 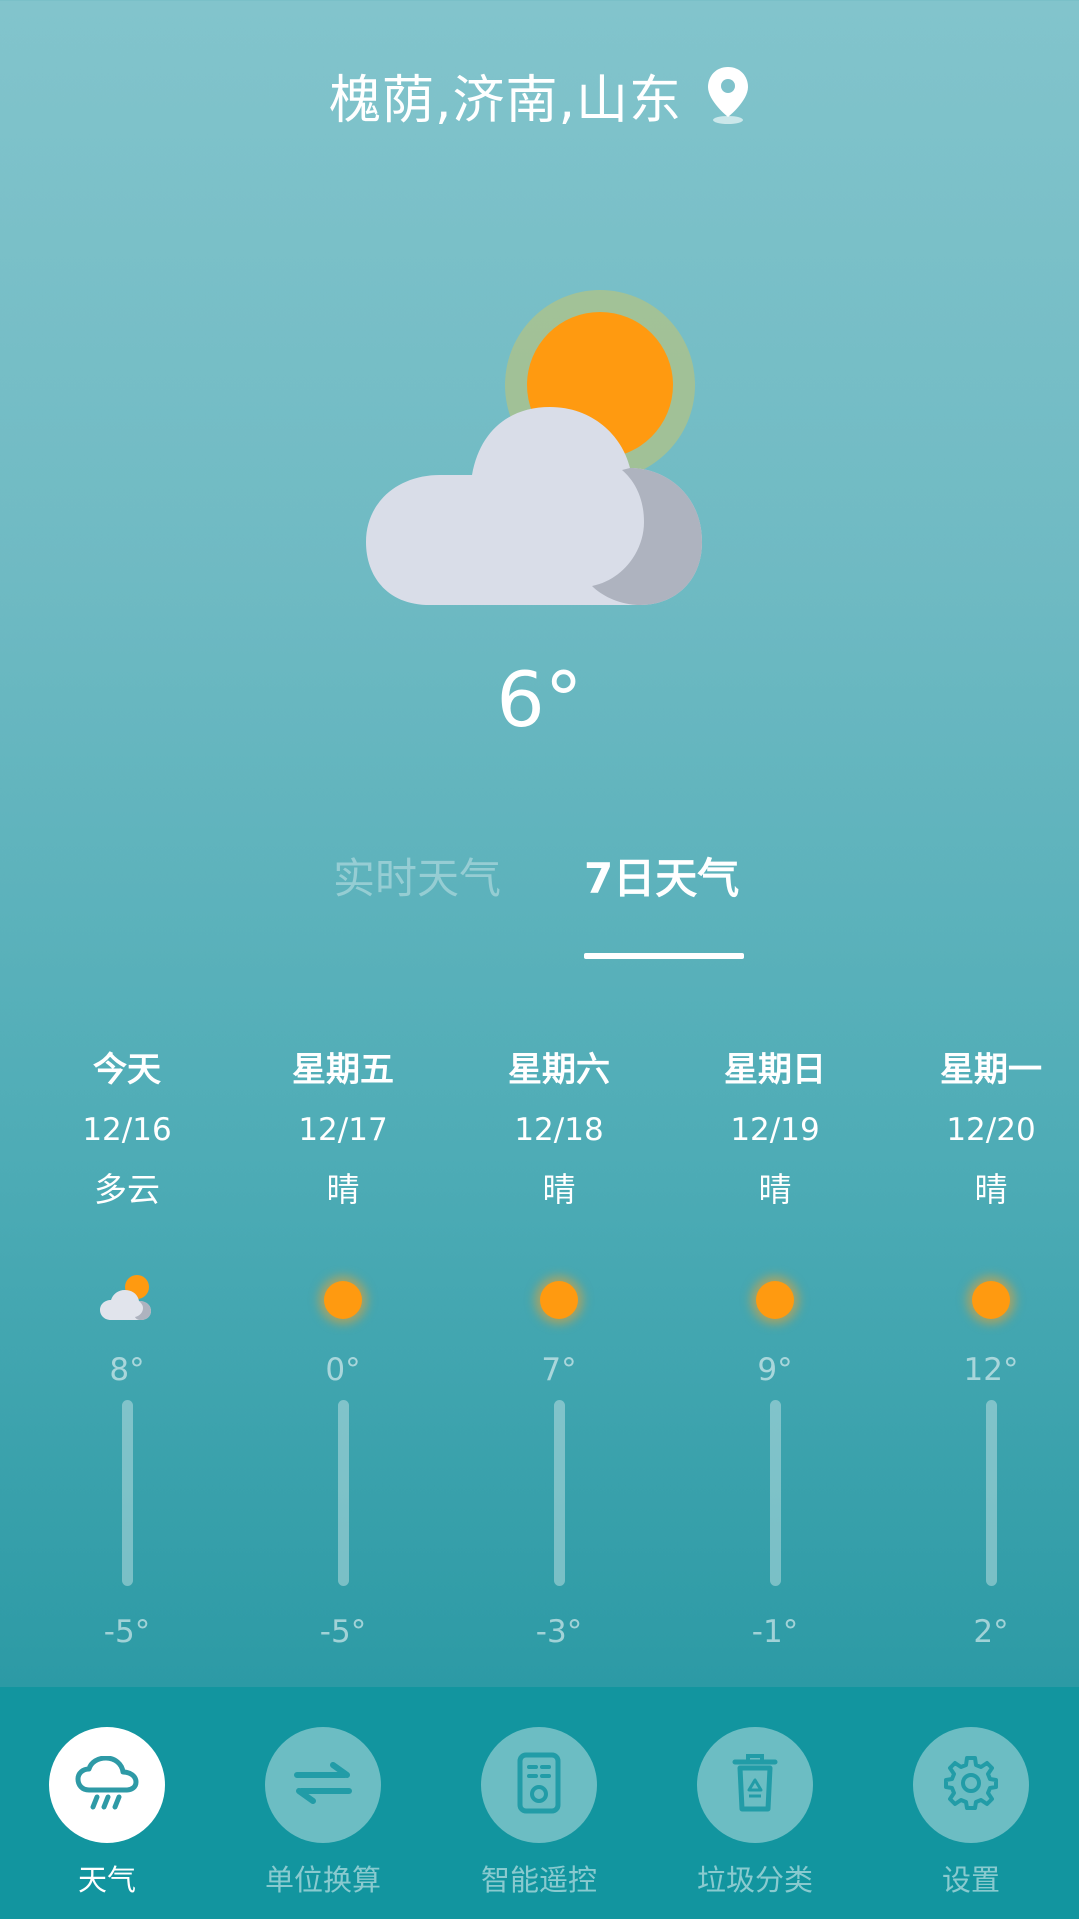 What do you see at coordinates (664, 956) in the screenshot?
I see `active-tab-indicator` at bounding box center [664, 956].